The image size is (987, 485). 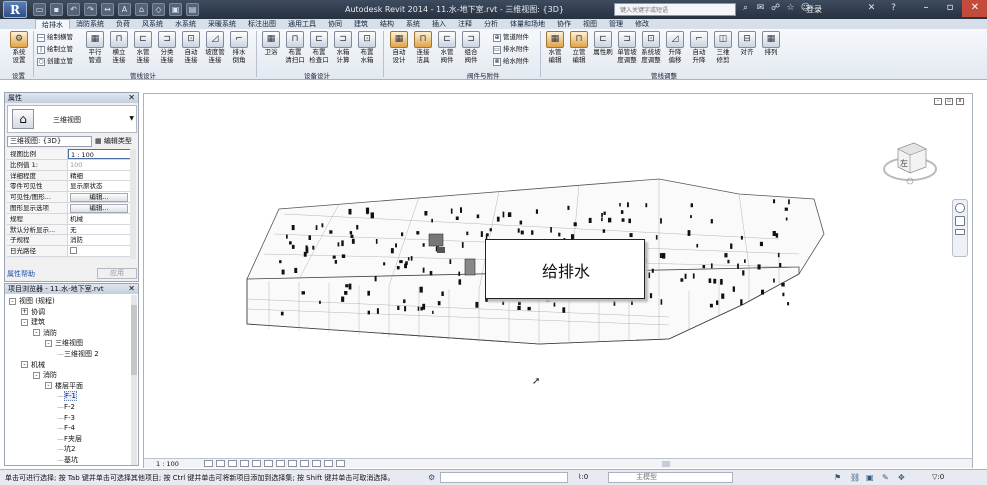 What do you see at coordinates (256, 463) in the screenshot?
I see `render-icon` at bounding box center [256, 463].